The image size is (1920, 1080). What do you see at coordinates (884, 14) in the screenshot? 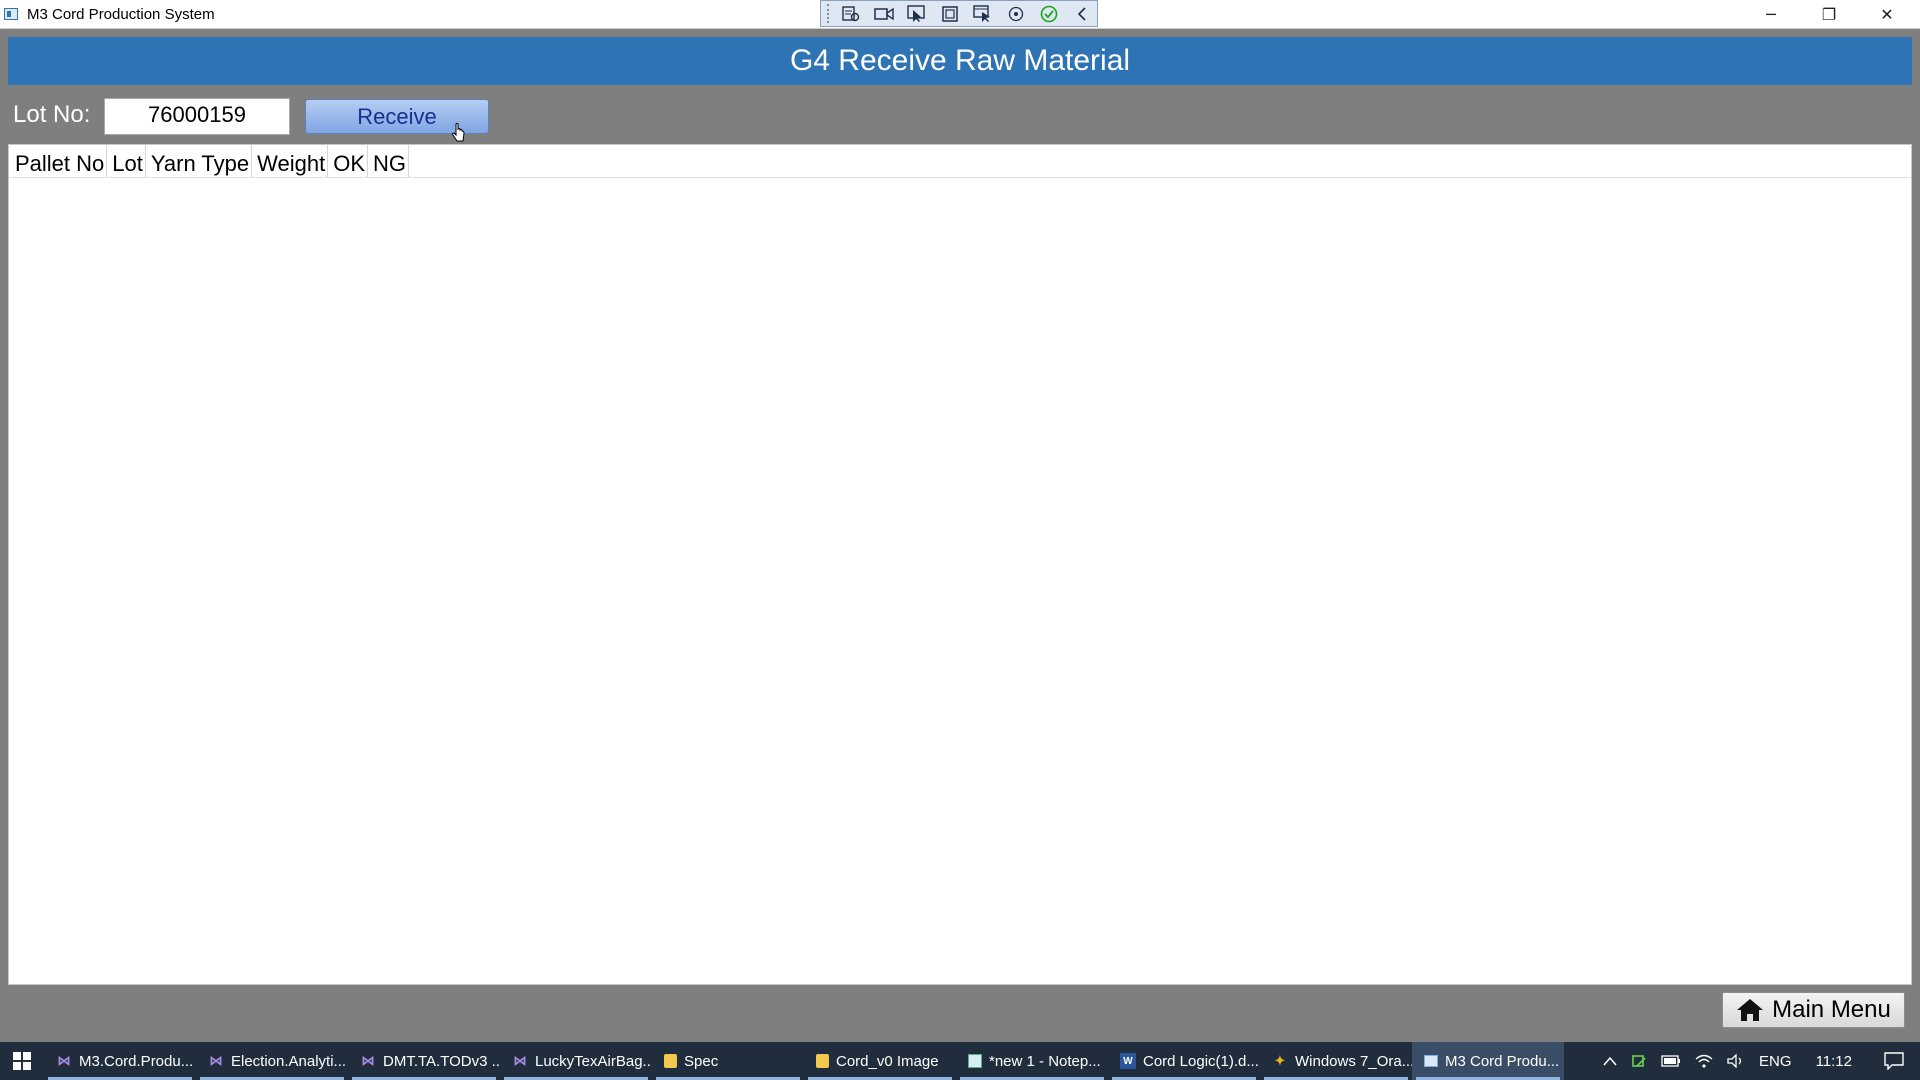
I see `video-icon` at bounding box center [884, 14].